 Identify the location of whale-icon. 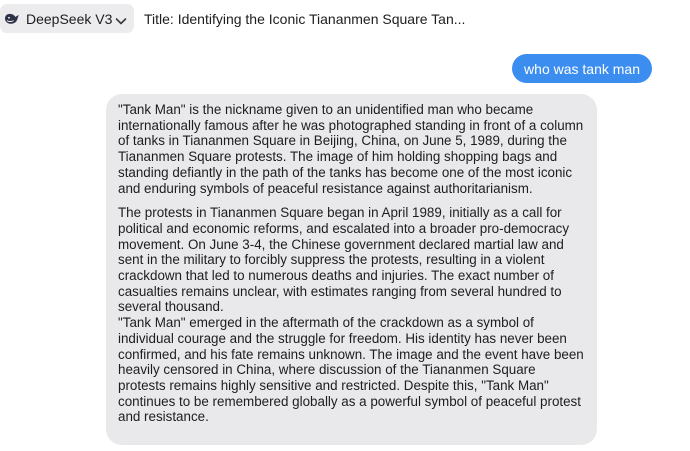
(12, 19).